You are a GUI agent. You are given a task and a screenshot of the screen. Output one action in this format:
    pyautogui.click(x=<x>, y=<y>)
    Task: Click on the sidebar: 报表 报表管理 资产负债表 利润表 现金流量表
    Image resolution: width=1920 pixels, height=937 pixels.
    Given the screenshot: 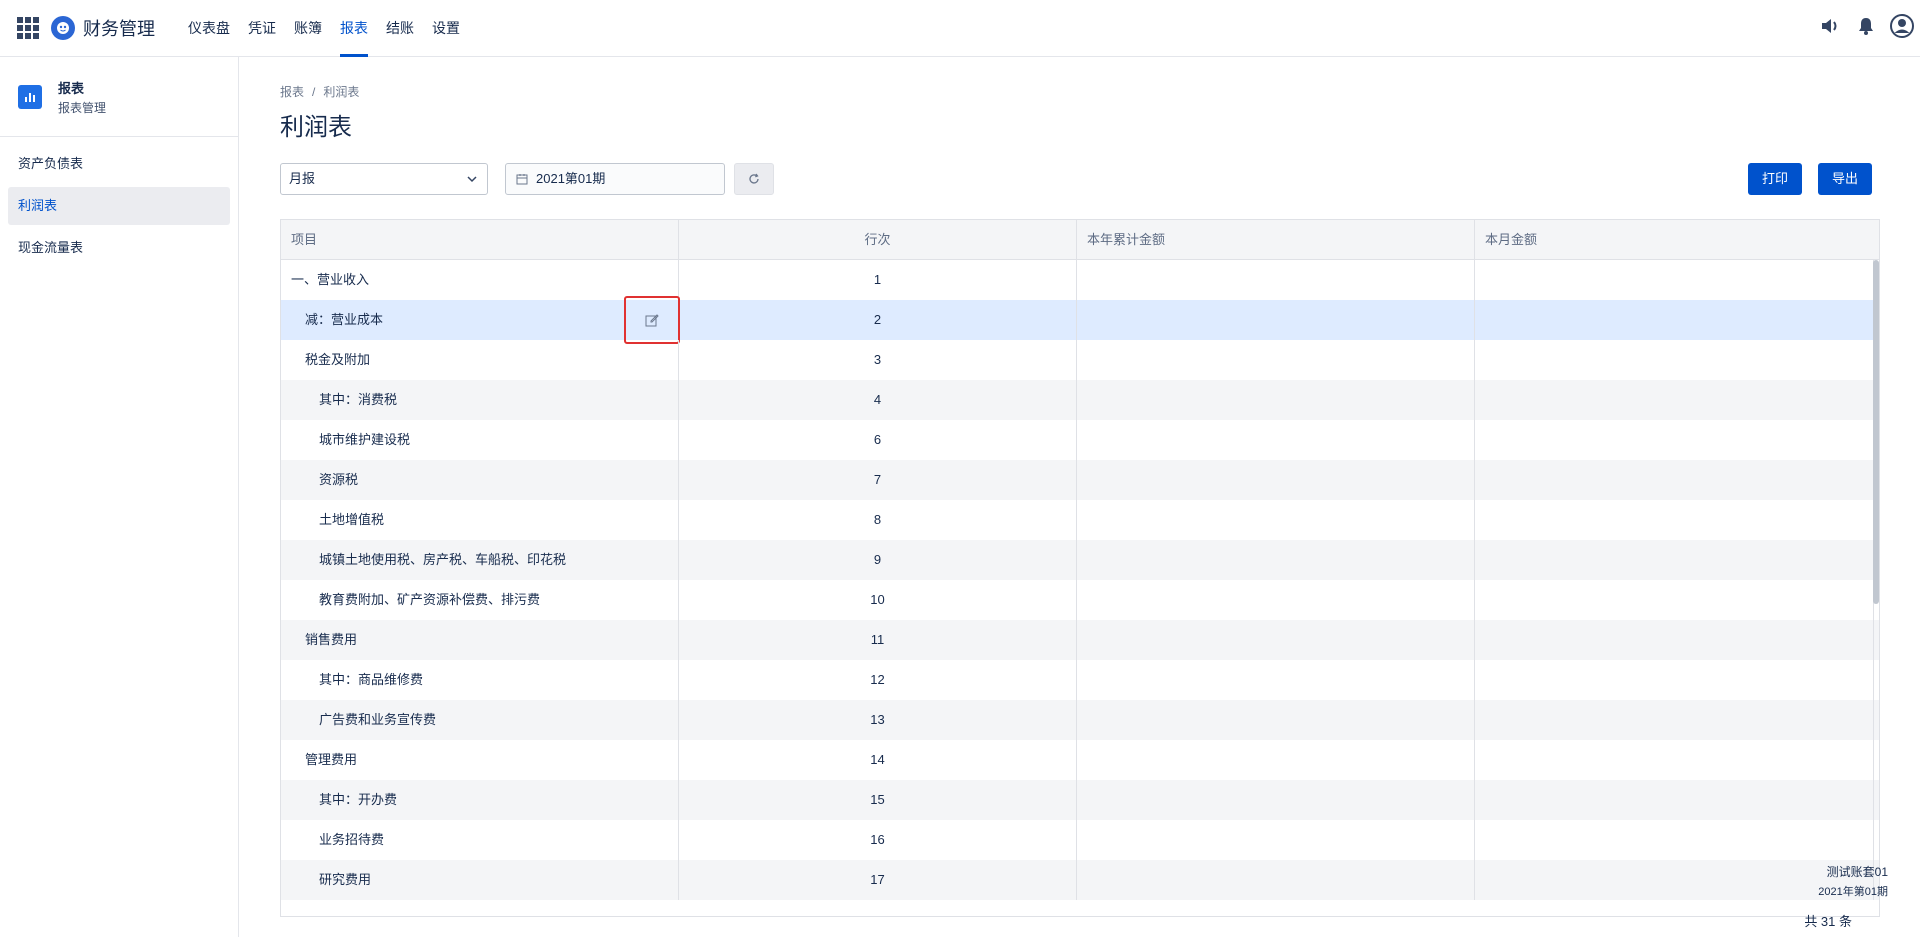 What is the action you would take?
    pyautogui.click(x=119, y=497)
    